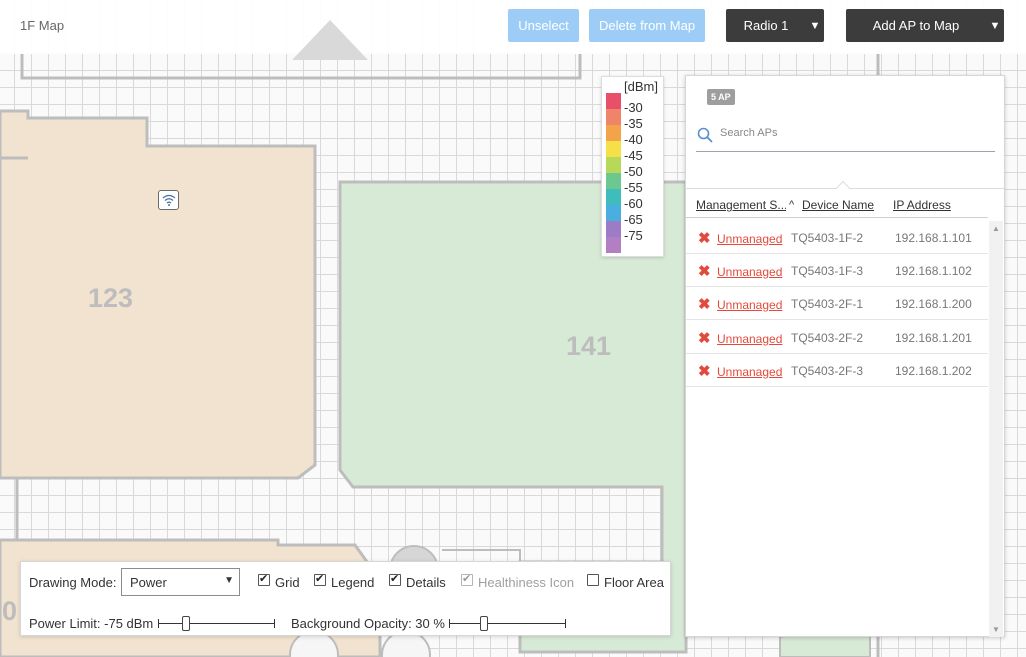 This screenshot has height=657, width=1026. Describe the element at coordinates (837, 217) in the screenshot. I see `header-divider` at that location.